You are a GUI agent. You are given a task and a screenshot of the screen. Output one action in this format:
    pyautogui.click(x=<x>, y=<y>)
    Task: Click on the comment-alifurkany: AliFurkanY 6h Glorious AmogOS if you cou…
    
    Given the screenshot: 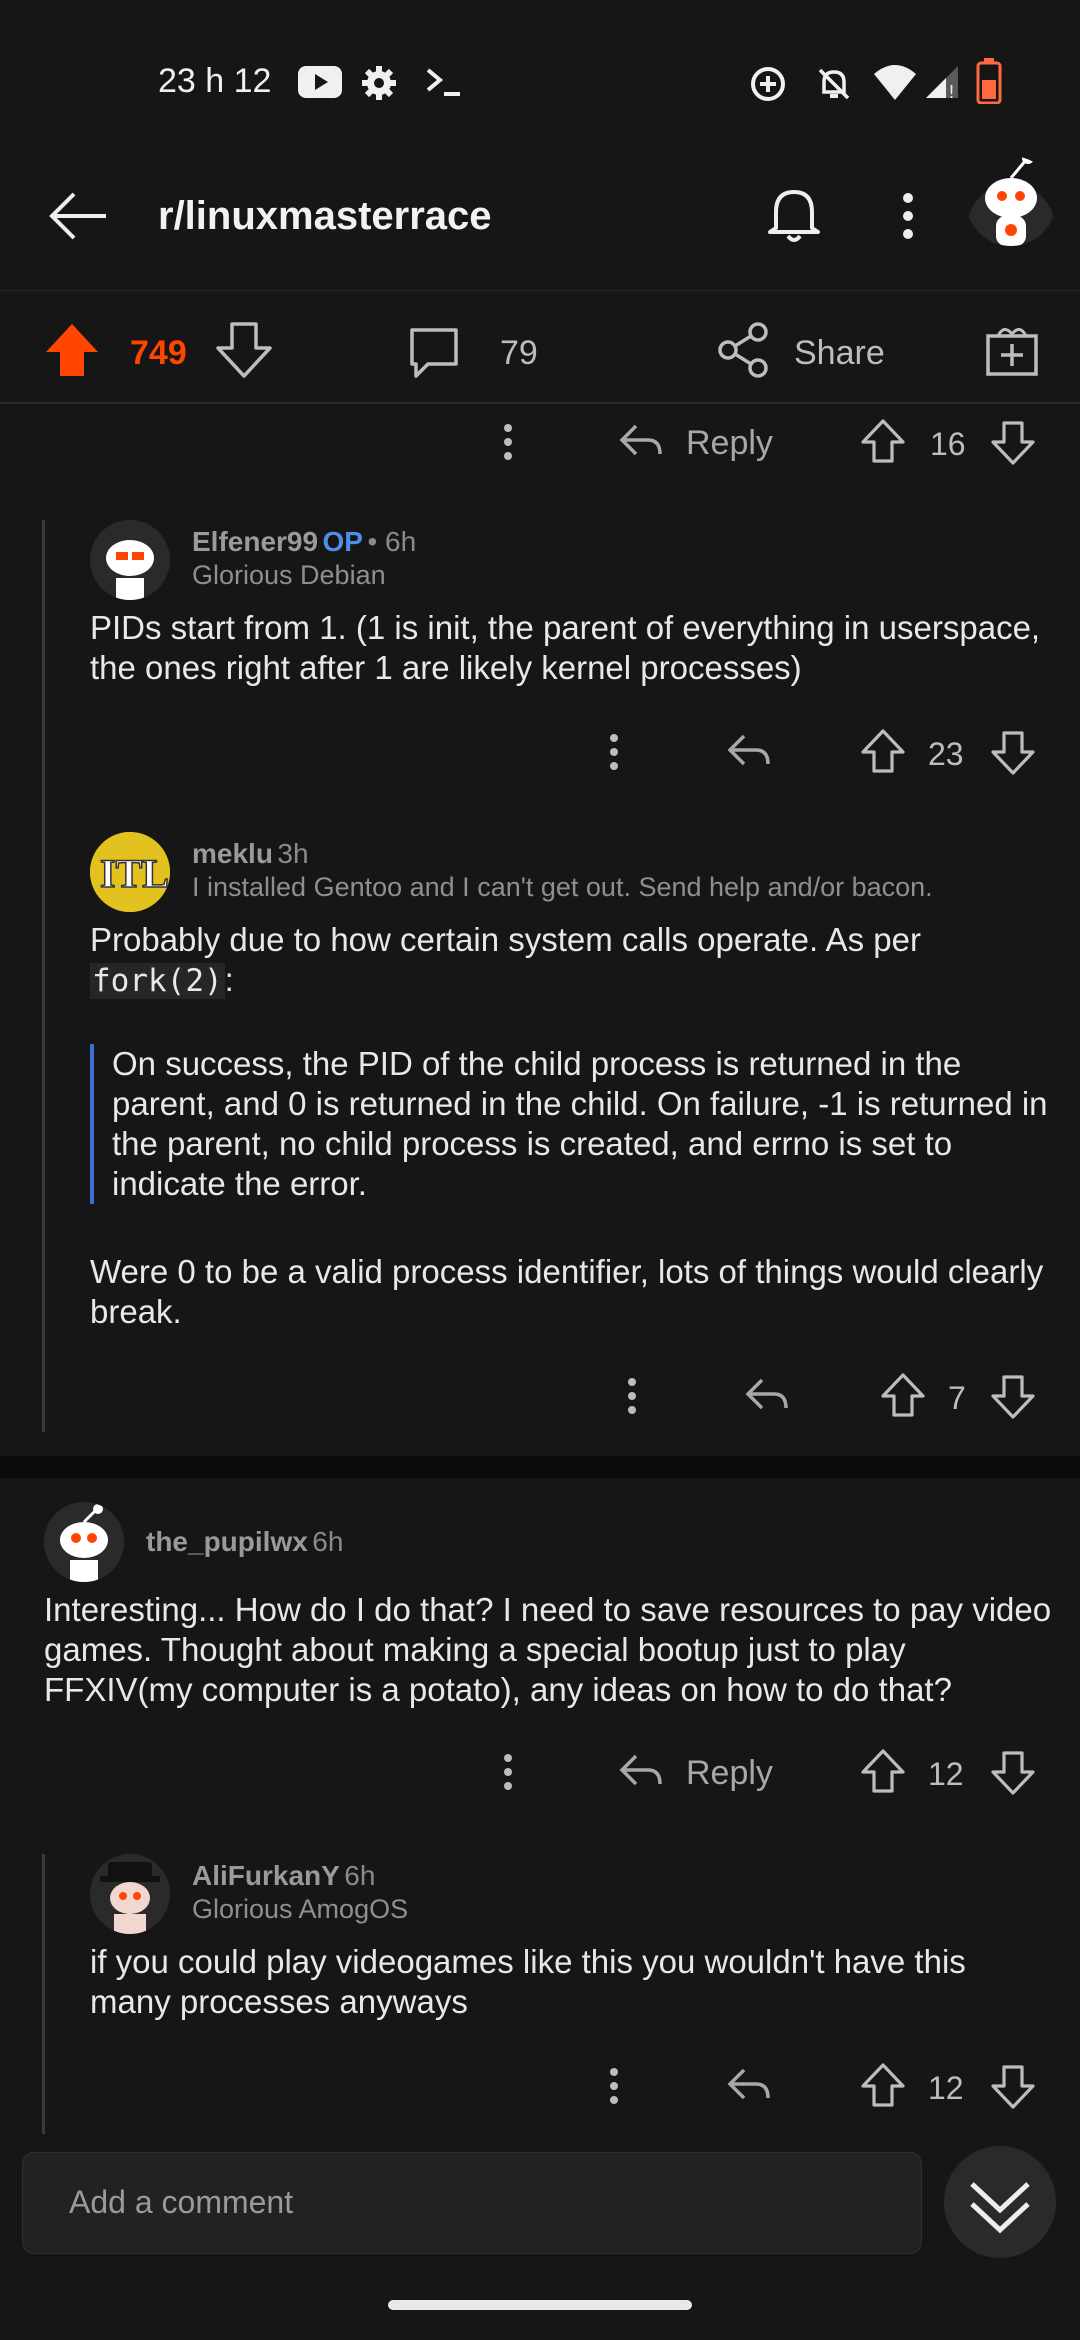 What is the action you would take?
    pyautogui.click(x=540, y=1984)
    